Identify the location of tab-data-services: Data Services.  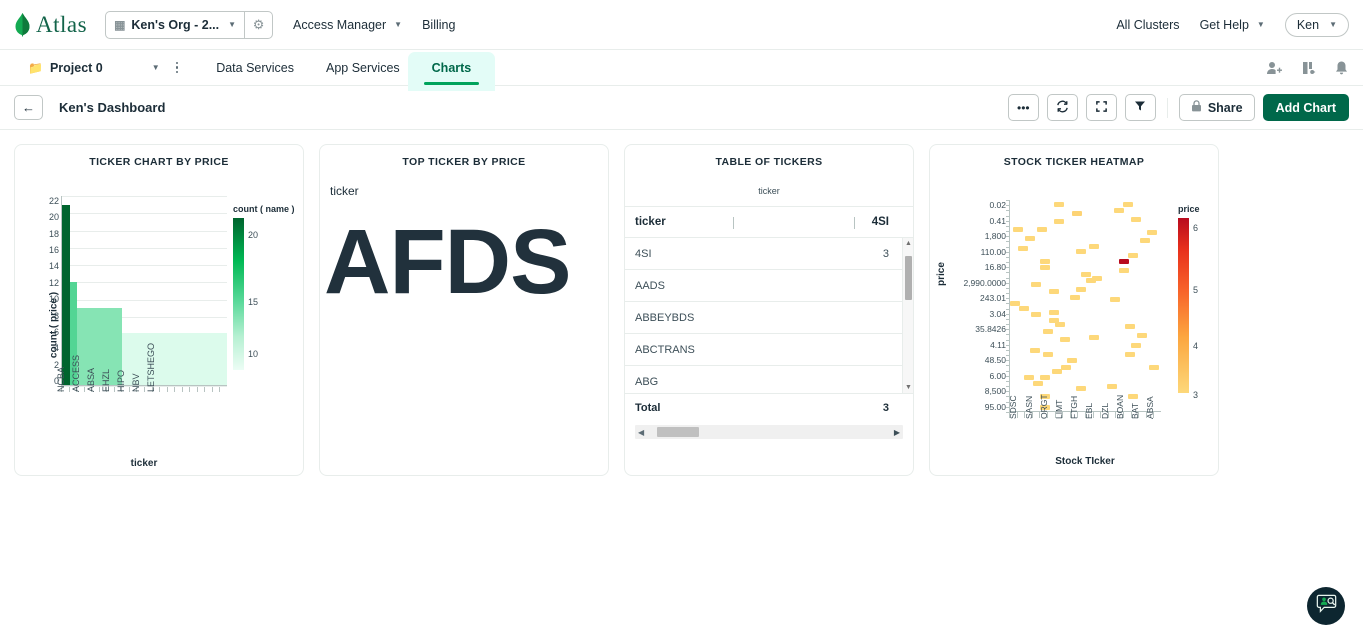
(255, 67).